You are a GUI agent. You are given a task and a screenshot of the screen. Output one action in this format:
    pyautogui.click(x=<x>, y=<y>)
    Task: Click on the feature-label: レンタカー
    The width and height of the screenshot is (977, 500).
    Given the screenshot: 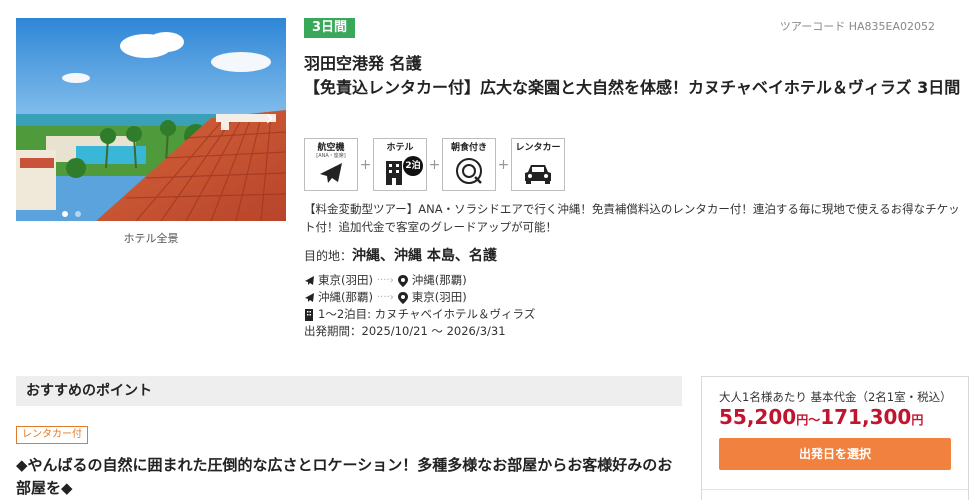 What is the action you would take?
    pyautogui.click(x=538, y=148)
    